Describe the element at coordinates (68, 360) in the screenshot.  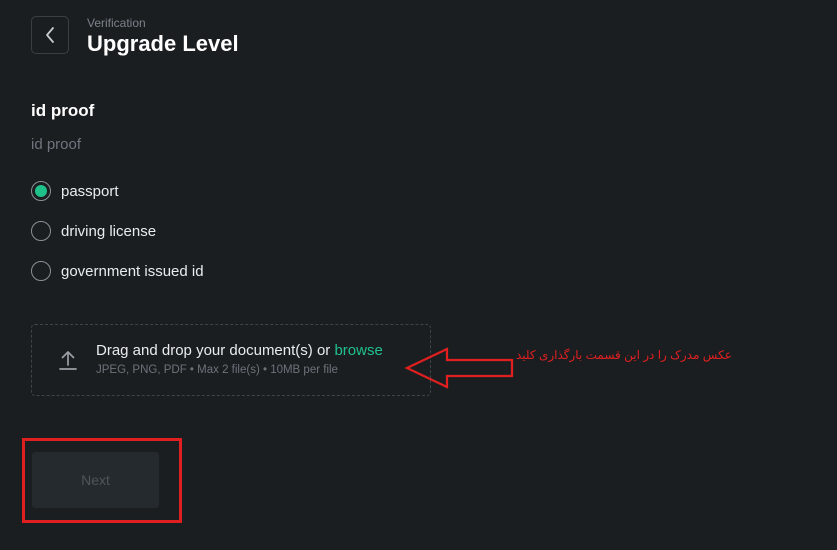
I see `upload-icon` at that location.